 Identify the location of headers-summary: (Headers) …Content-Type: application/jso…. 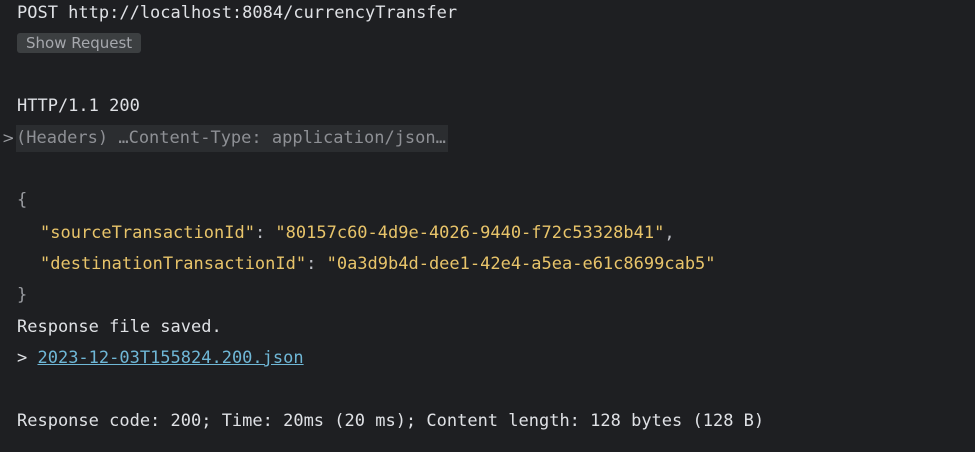
(232, 138).